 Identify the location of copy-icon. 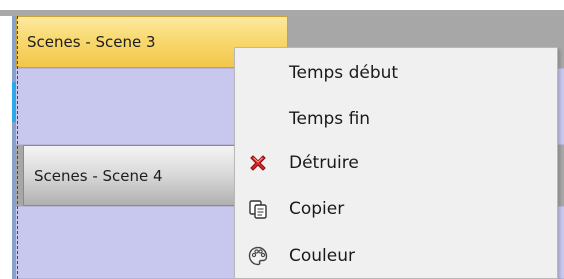
(258, 209).